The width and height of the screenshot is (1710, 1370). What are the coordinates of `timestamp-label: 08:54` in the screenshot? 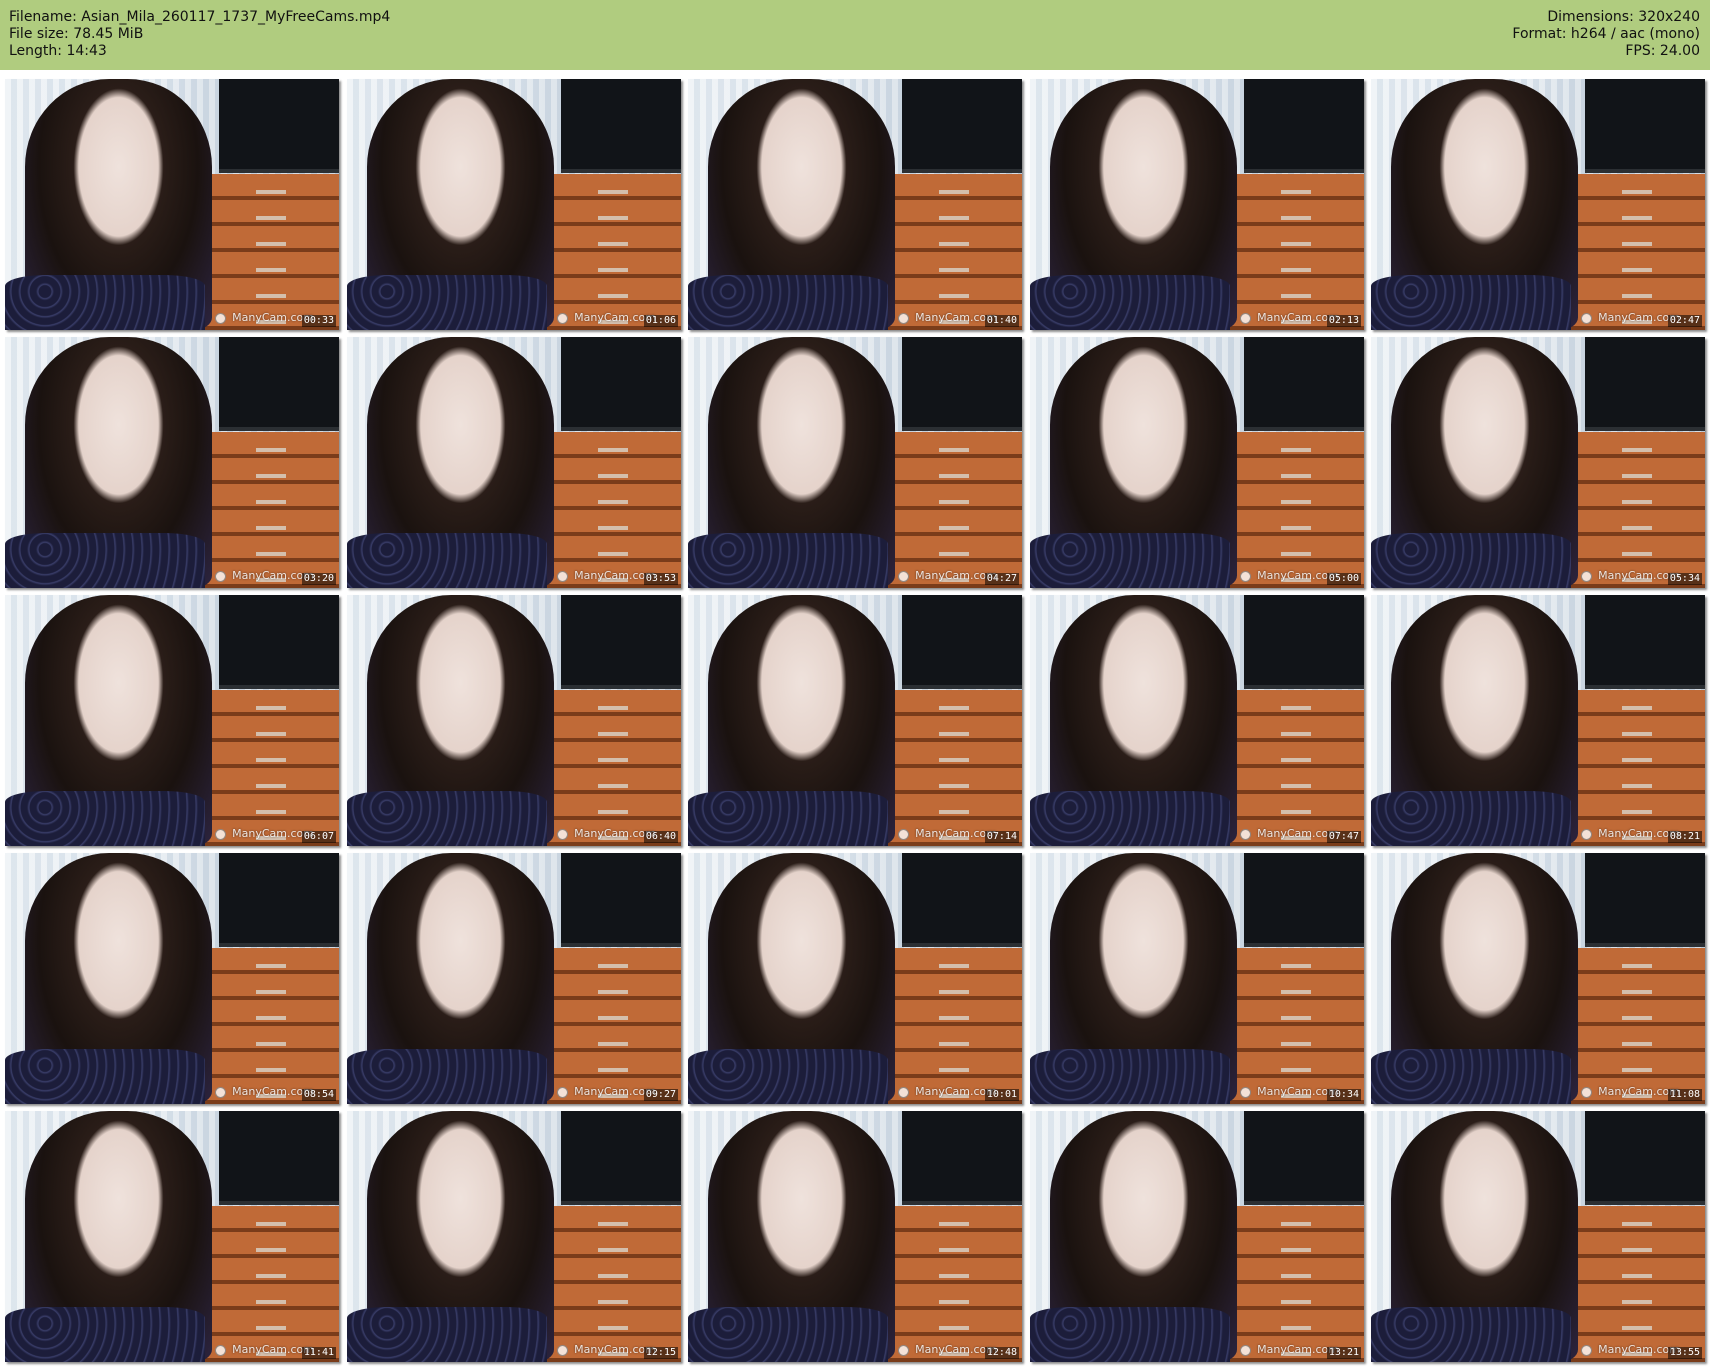 It's located at (318, 1095).